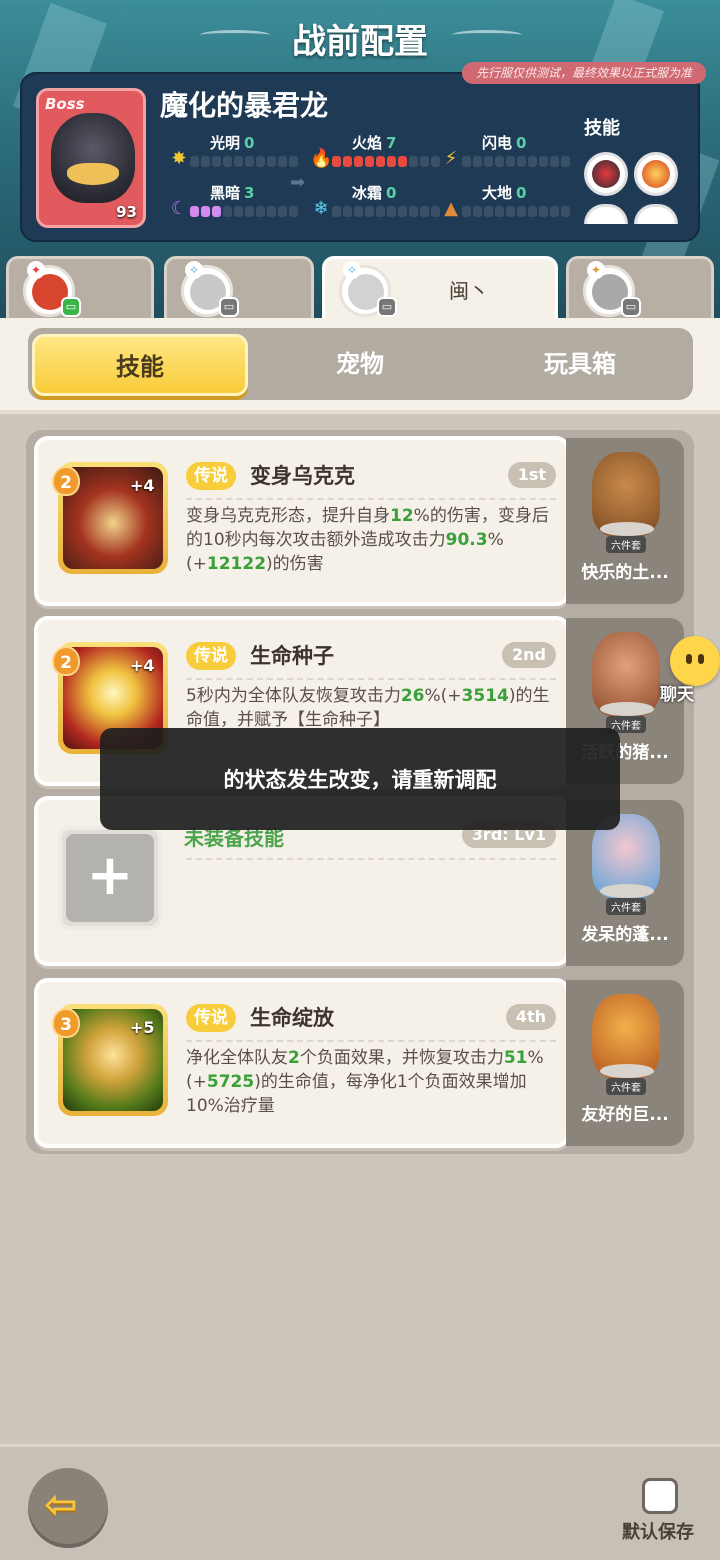 This screenshot has width=720, height=1560. What do you see at coordinates (65, 104) in the screenshot?
I see `boss-badge: Boss` at bounding box center [65, 104].